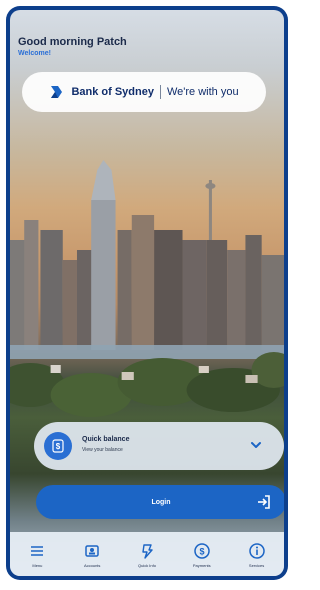 This screenshot has width=320, height=590. I want to click on quick-balance-title: Quick balance, so click(106, 439).